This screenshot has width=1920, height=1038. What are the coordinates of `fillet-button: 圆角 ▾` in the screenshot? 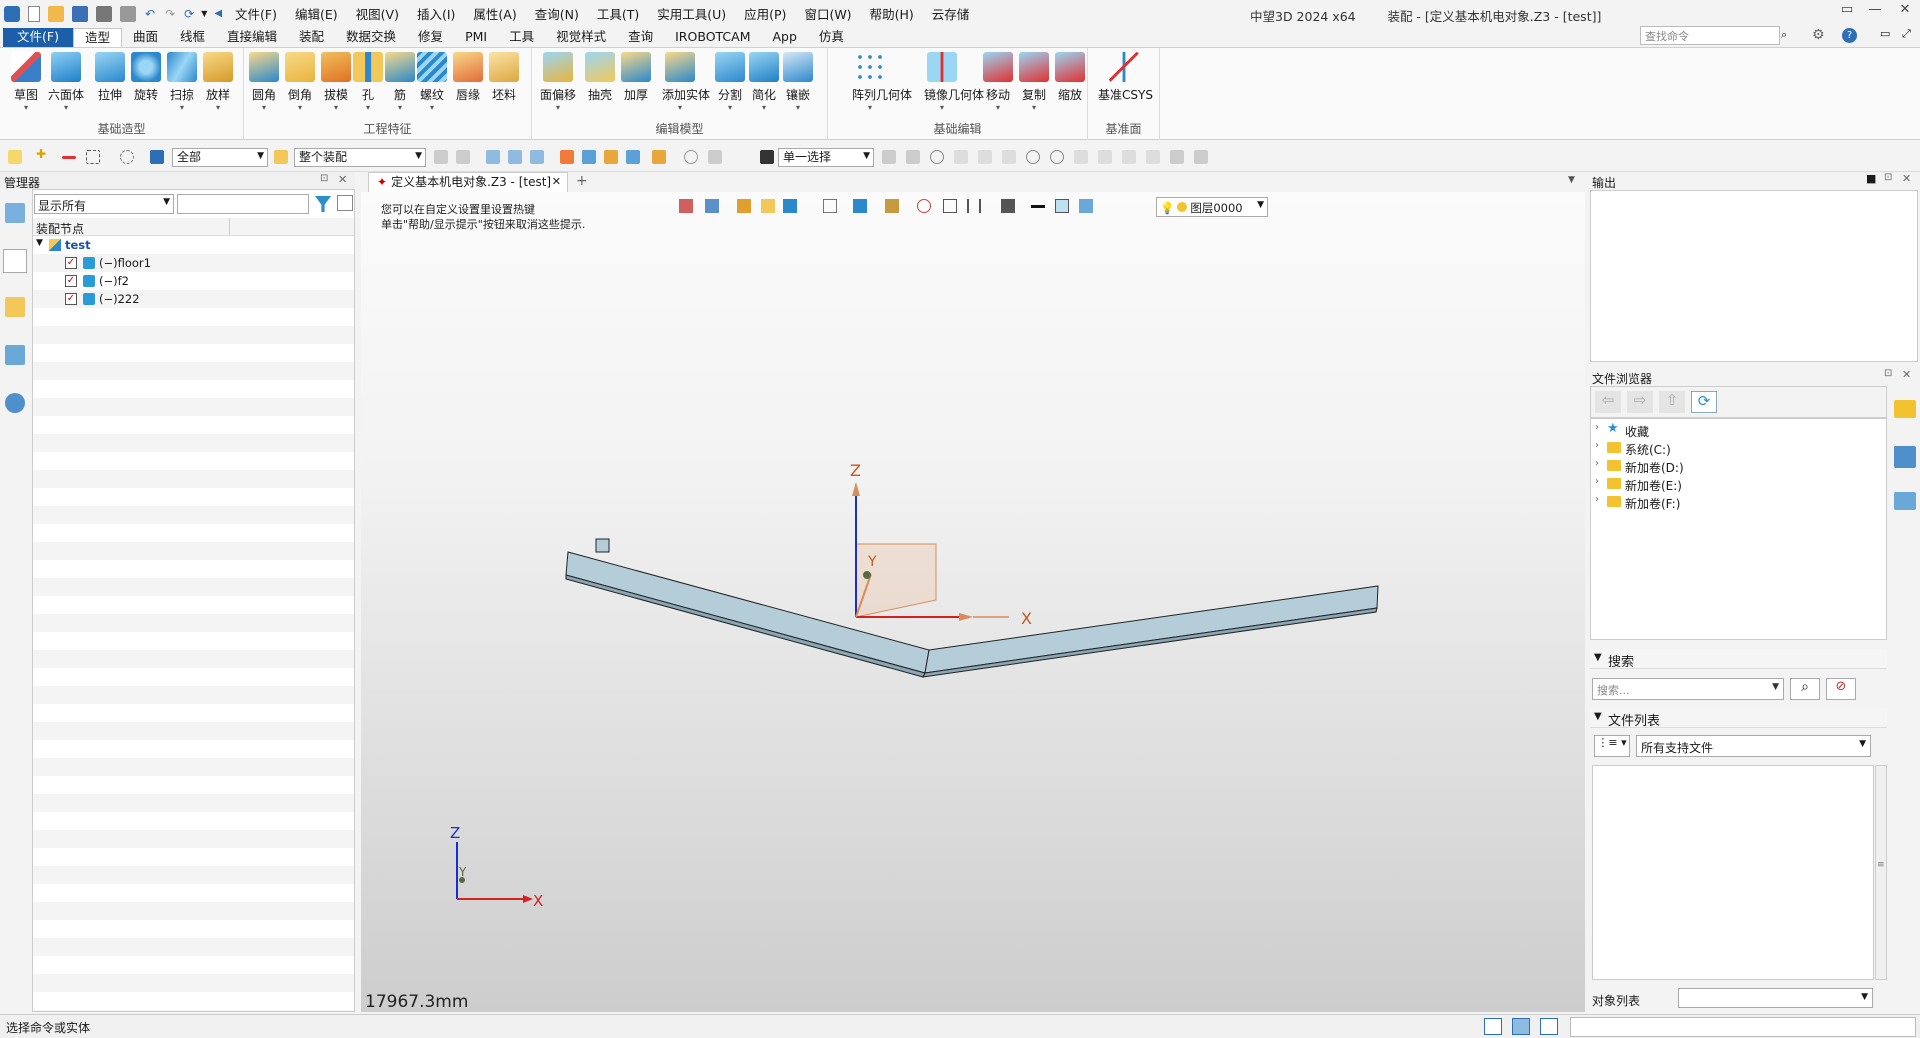 It's located at (264, 82).